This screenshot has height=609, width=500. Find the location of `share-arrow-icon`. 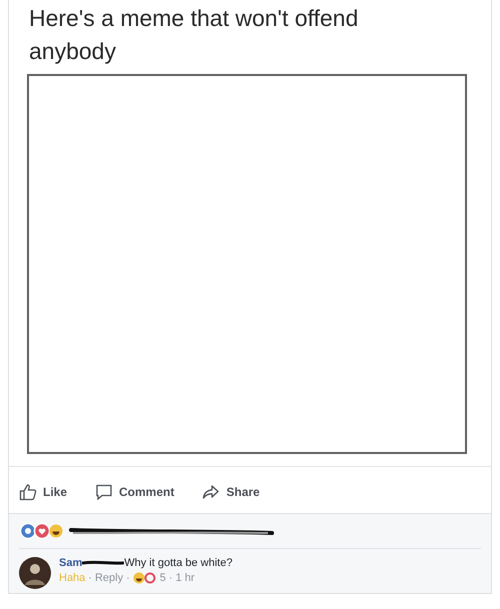

share-arrow-icon is located at coordinates (211, 492).